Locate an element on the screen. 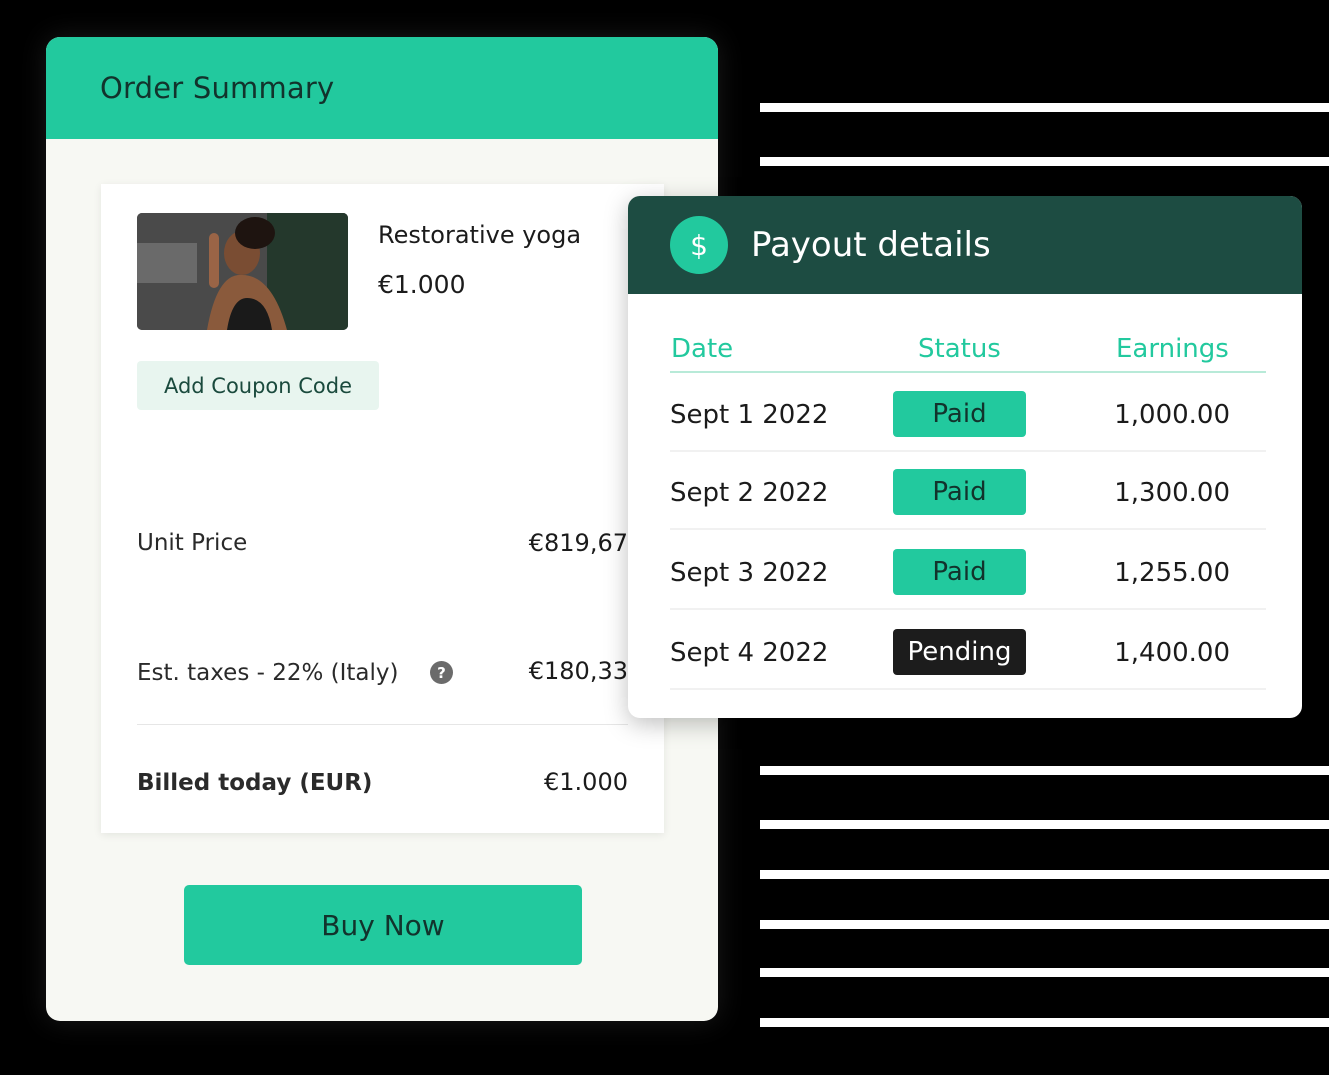 Image resolution: width=1329 pixels, height=1075 pixels. payout-header: $ Payout details is located at coordinates (965, 245).